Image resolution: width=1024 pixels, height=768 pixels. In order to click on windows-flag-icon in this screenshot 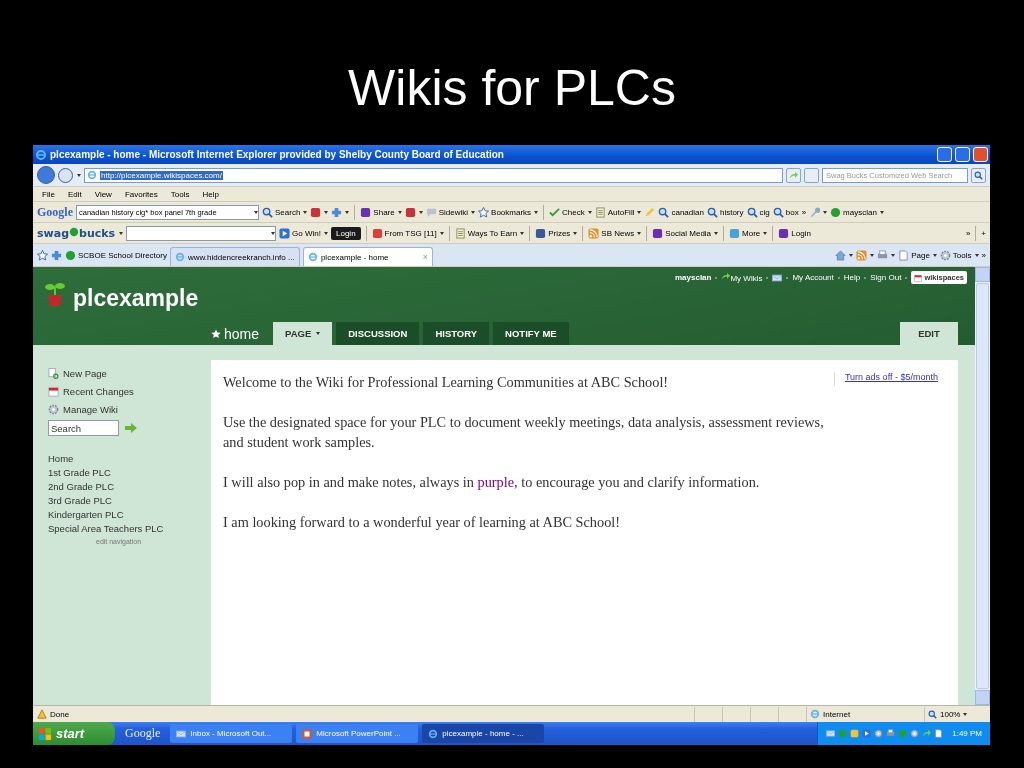, I will do `click(45, 733)`.